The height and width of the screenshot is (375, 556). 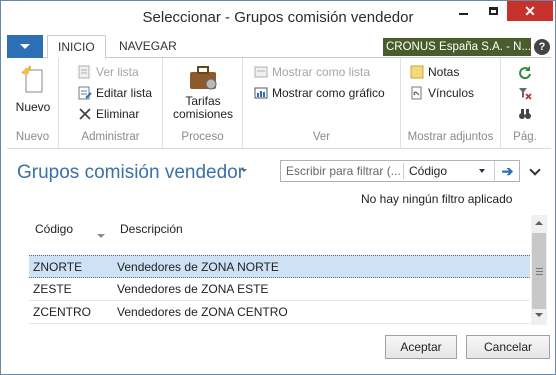 I want to click on view-list-icon, so click(x=85, y=72).